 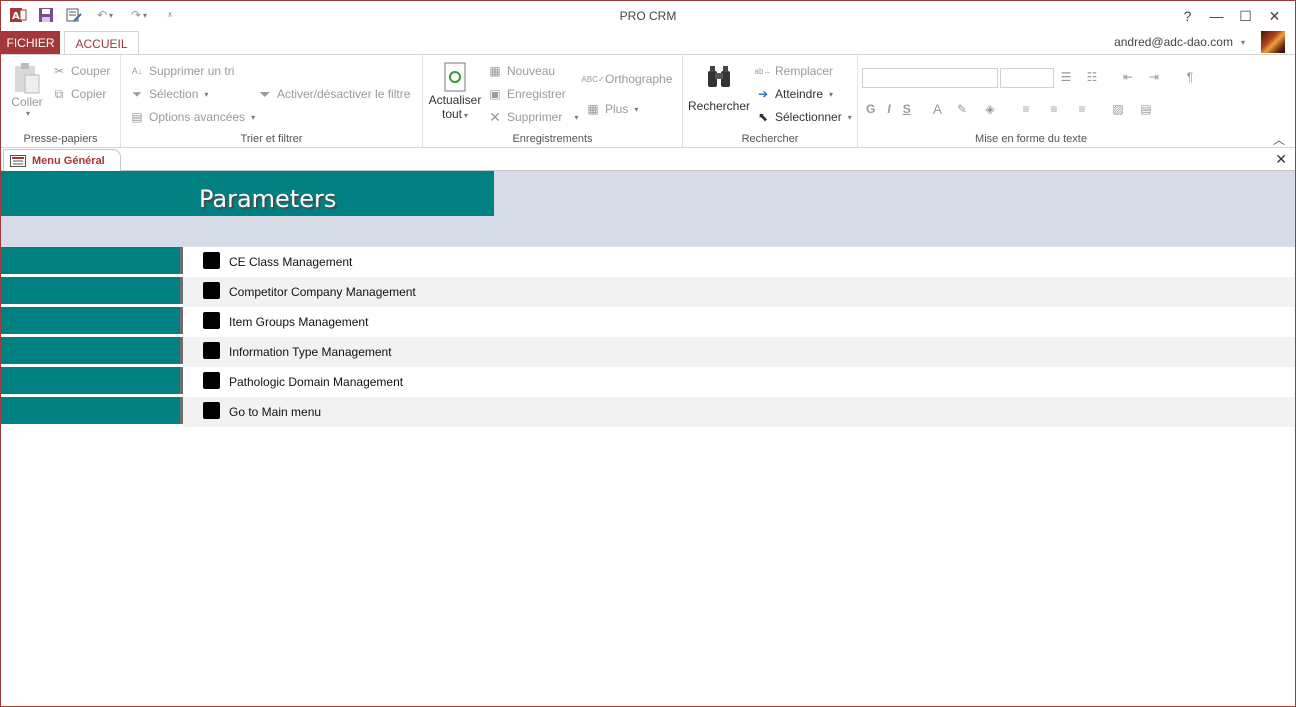 I want to click on avatar, so click(x=1273, y=42).